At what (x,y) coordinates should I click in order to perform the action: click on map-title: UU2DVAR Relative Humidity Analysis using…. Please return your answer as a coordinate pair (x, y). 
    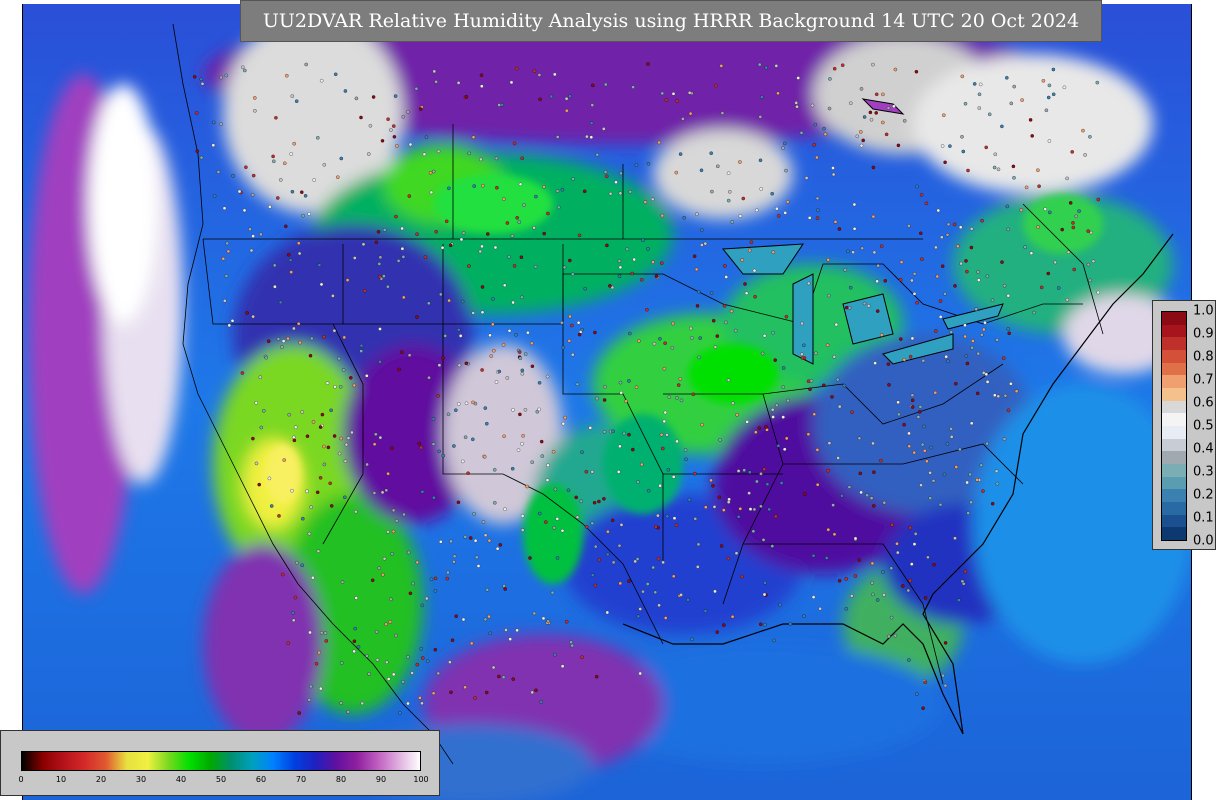
    Looking at the image, I should click on (671, 21).